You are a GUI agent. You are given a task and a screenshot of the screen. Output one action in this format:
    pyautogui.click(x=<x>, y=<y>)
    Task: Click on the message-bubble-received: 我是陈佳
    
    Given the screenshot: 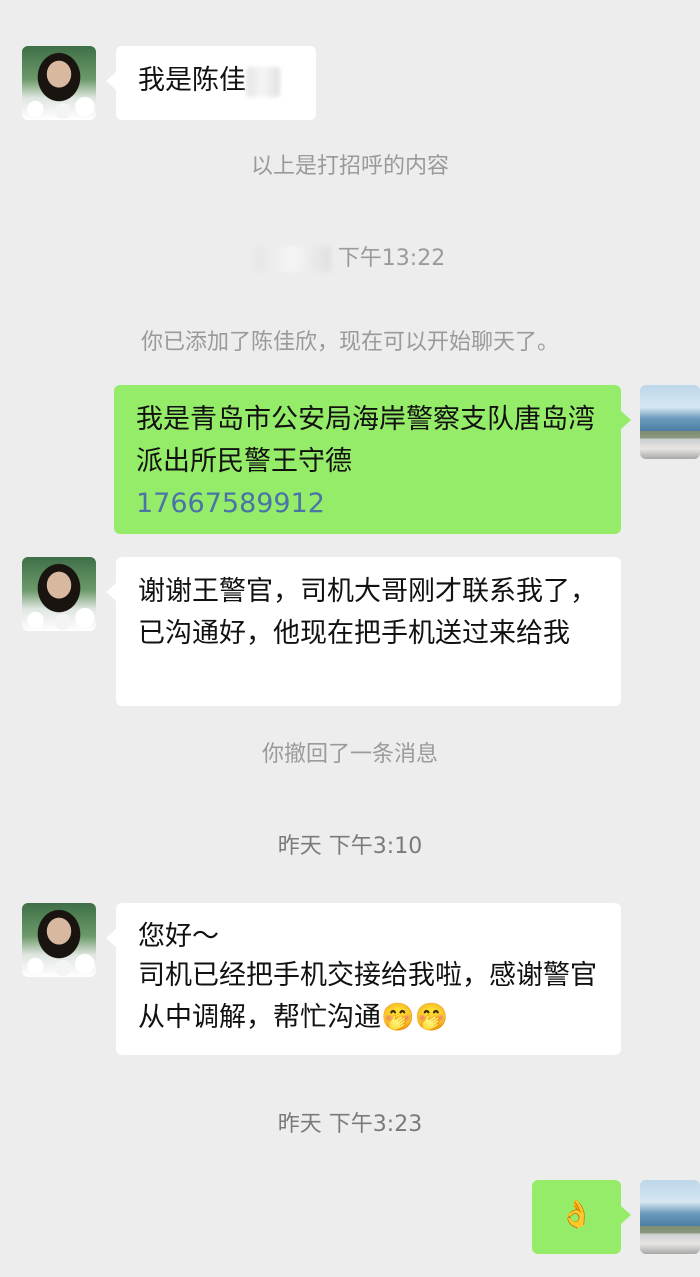 What is the action you would take?
    pyautogui.click(x=211, y=83)
    